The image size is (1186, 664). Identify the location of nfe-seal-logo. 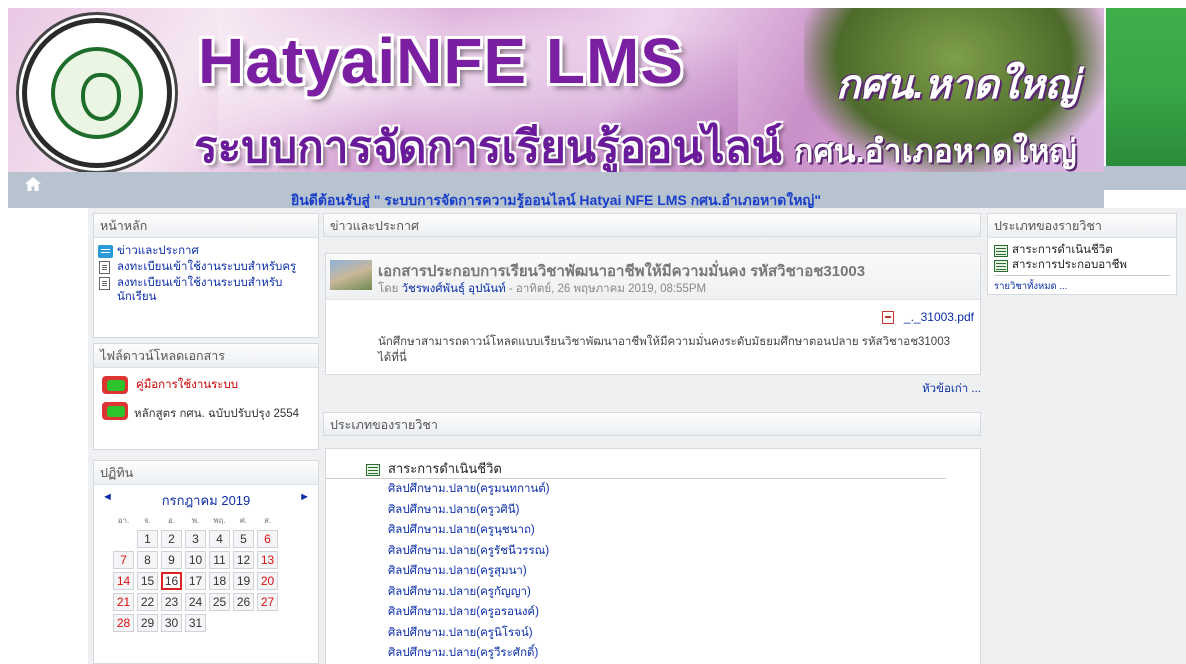
(97, 93).